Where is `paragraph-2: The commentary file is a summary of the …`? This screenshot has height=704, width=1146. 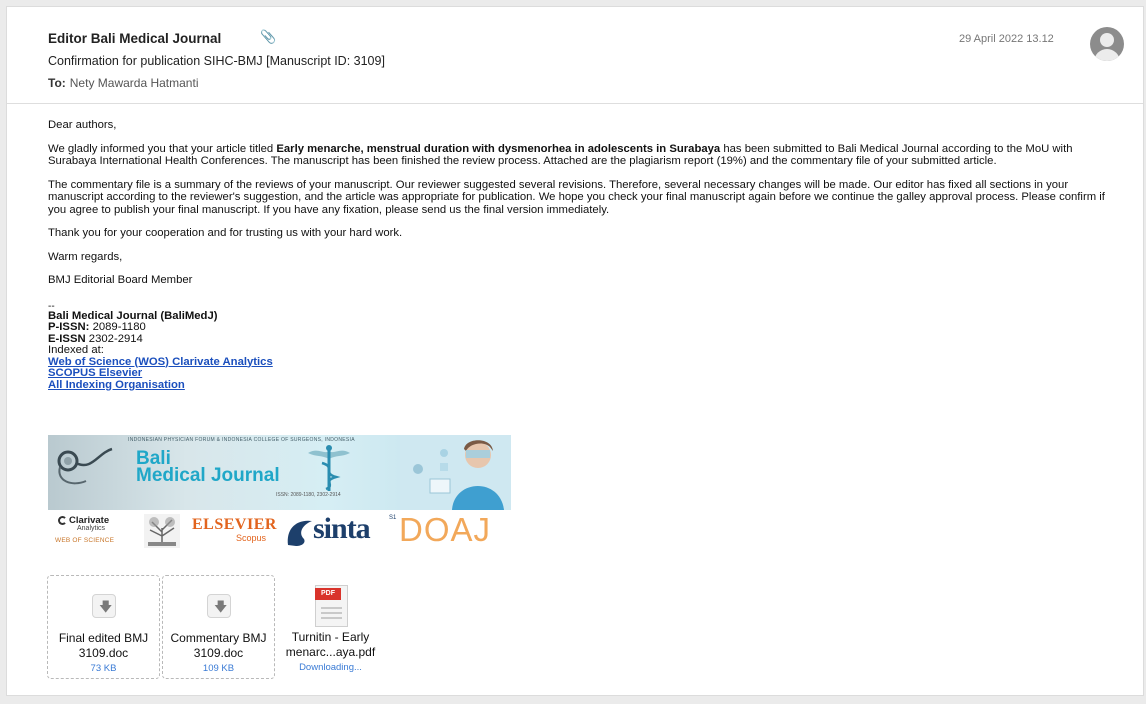 paragraph-2: The commentary file is a summary of the … is located at coordinates (576, 197).